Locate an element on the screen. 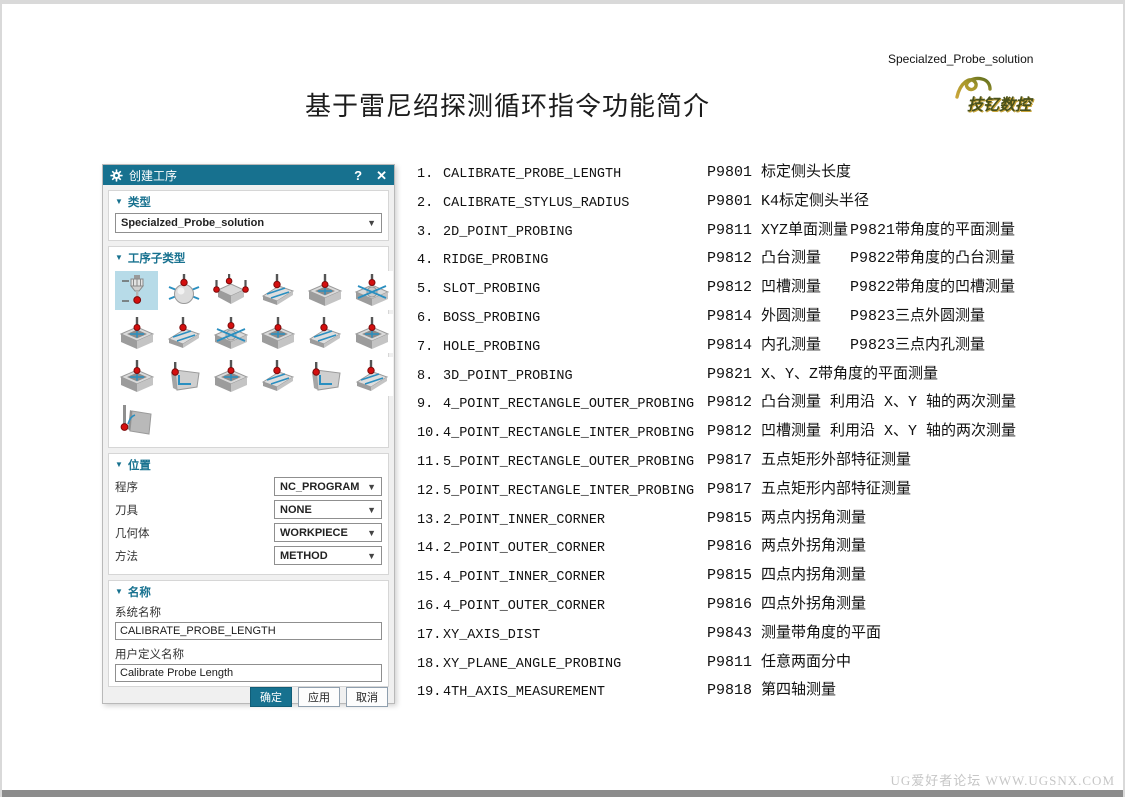  list-item-number: 4. is located at coordinates (425, 261).